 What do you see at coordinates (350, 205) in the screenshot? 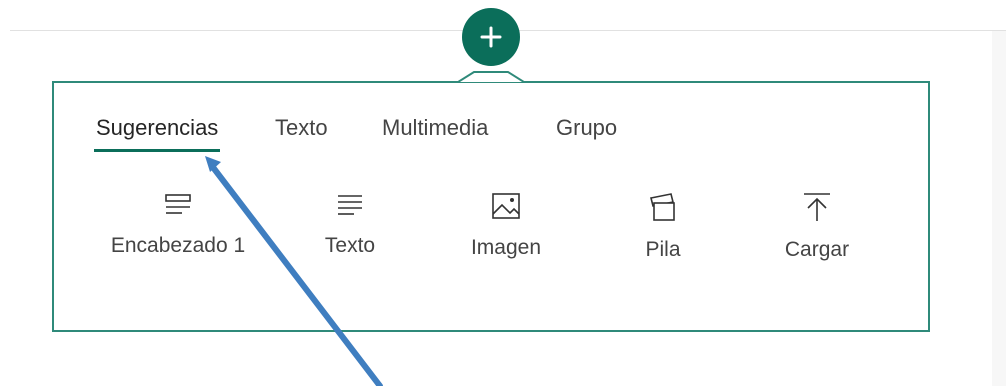
I see `text-icon` at bounding box center [350, 205].